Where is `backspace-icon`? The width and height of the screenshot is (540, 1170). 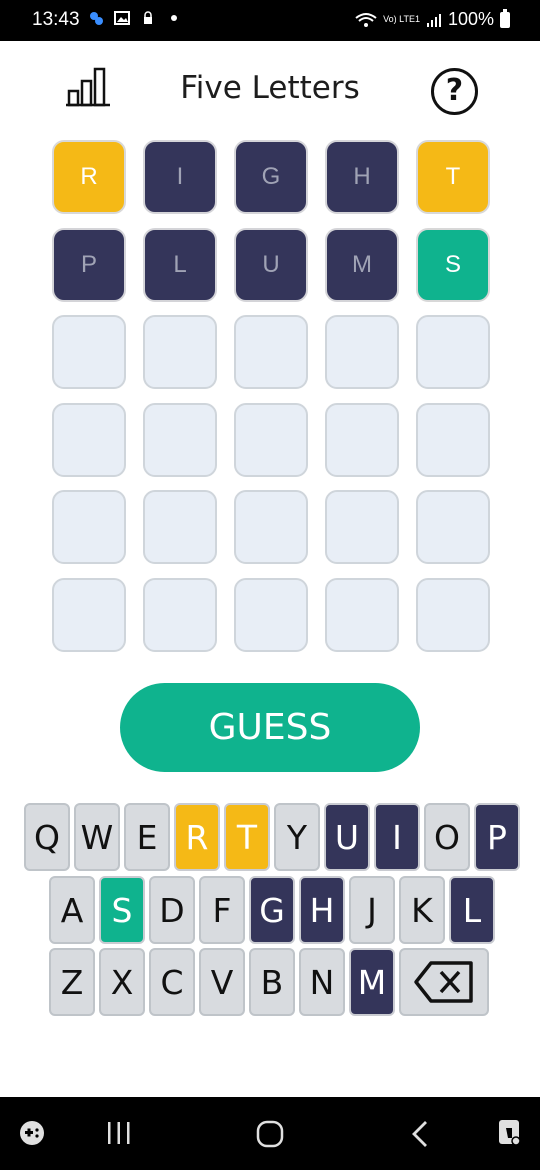 backspace-icon is located at coordinates (443, 982).